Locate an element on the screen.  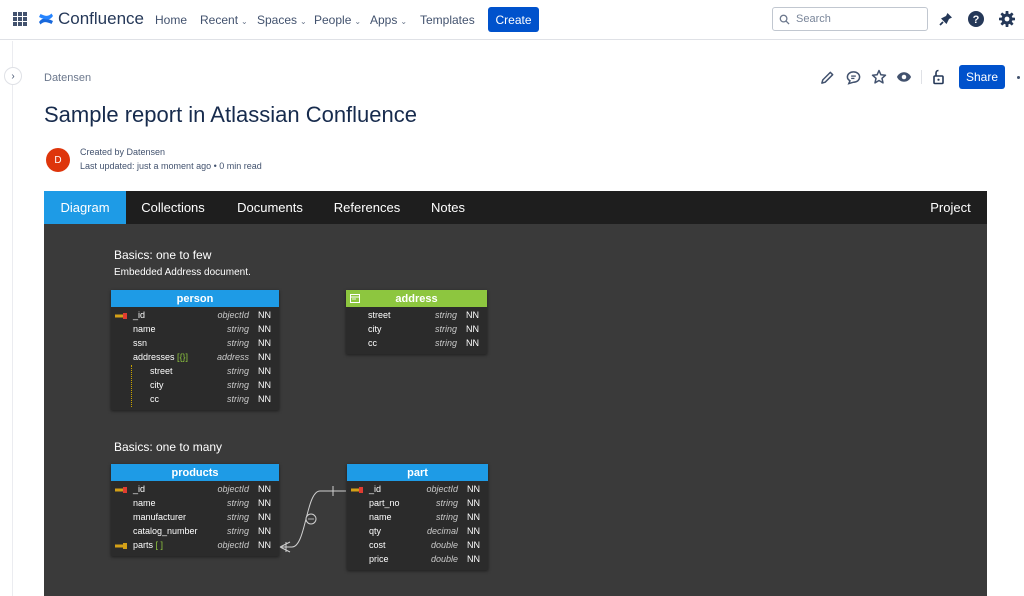
field-name: catalog_number is located at coordinates (165, 531).